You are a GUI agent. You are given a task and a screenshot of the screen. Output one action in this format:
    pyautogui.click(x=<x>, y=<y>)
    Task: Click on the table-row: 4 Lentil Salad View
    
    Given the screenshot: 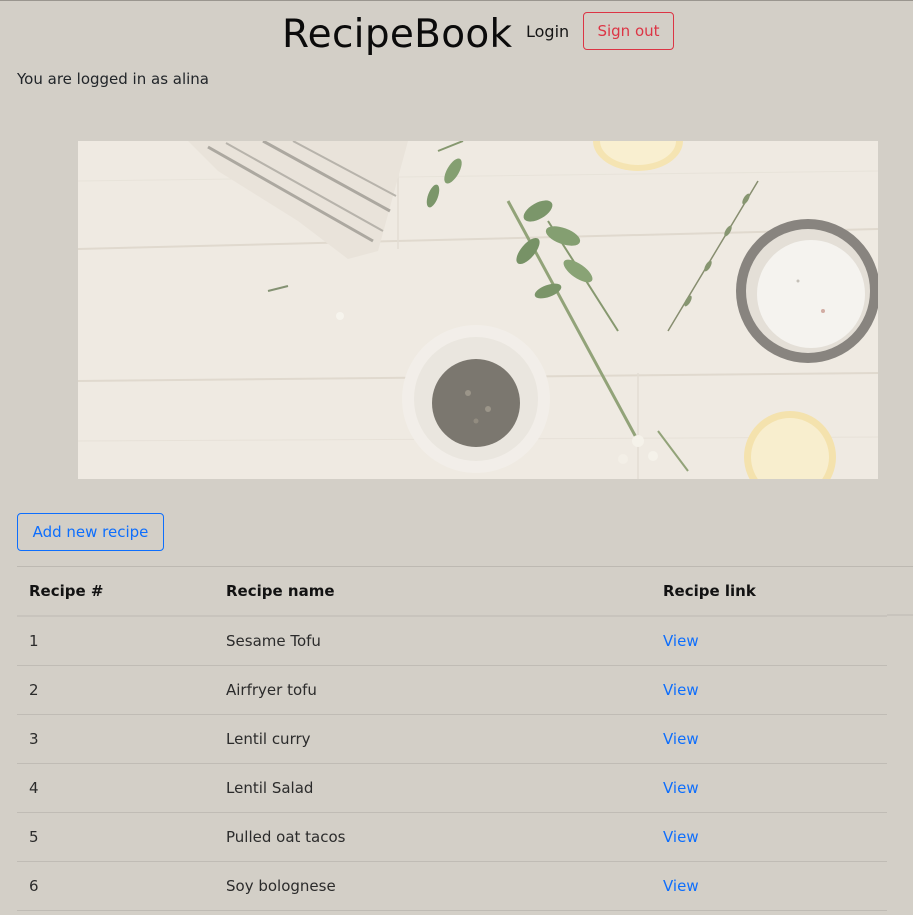 What is the action you would take?
    pyautogui.click(x=452, y=788)
    